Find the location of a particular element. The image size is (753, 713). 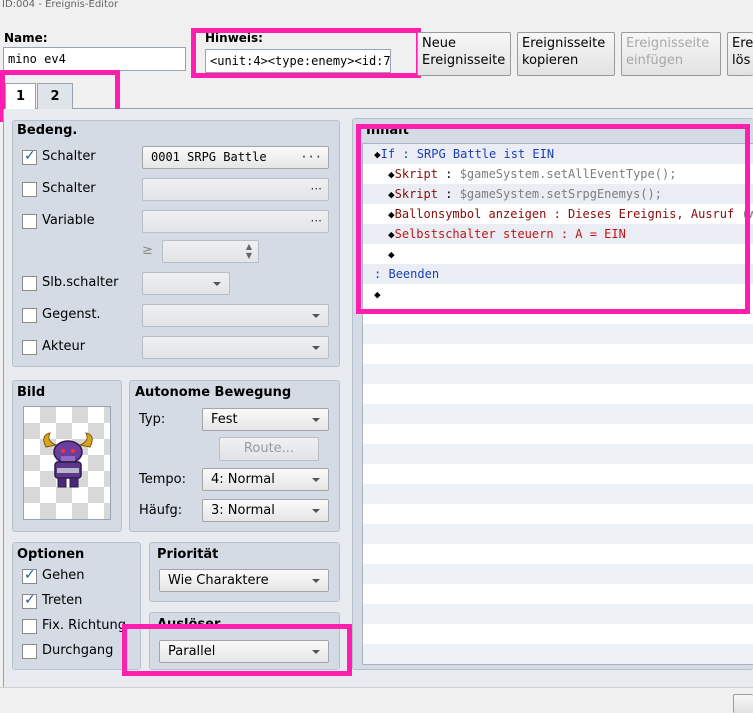

button-text: Ere is located at coordinates (742, 43).